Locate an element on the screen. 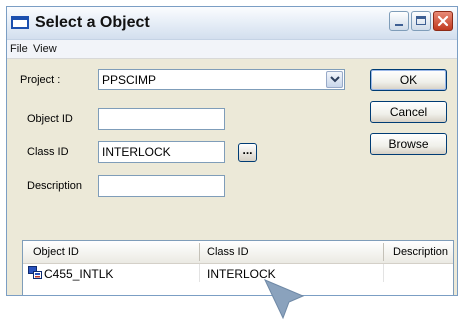 The width and height of the screenshot is (461, 322). column-header-class-id: Class ID is located at coordinates (228, 252).